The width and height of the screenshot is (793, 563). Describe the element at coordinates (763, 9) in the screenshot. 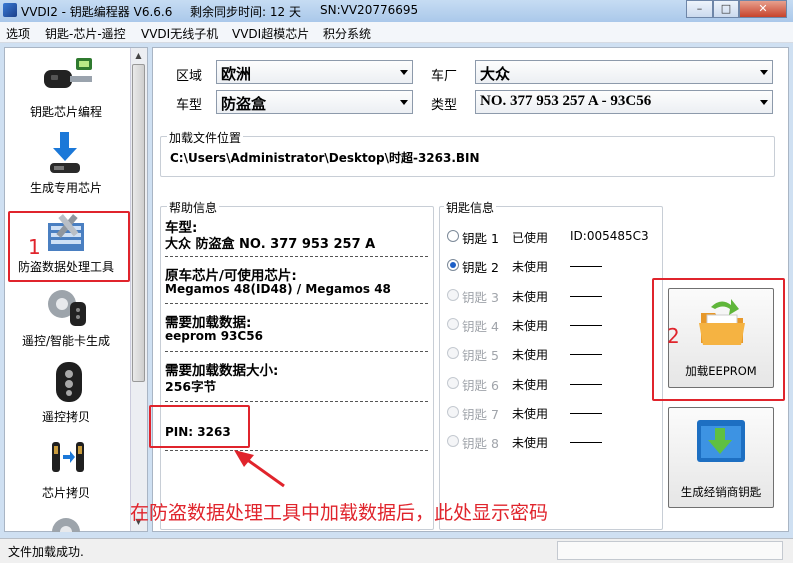

I see `close-button: ✕` at that location.